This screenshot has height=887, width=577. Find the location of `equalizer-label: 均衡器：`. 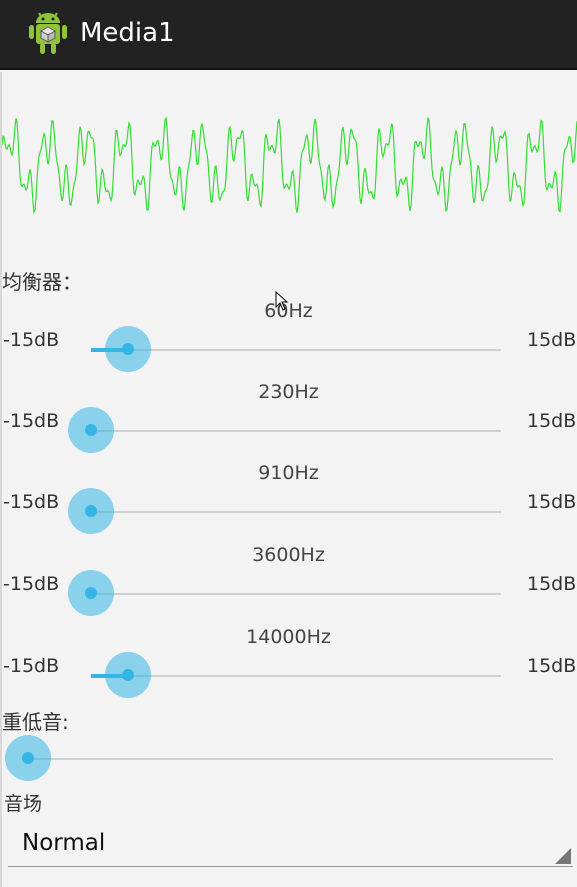

equalizer-label: 均衡器： is located at coordinates (42, 282).